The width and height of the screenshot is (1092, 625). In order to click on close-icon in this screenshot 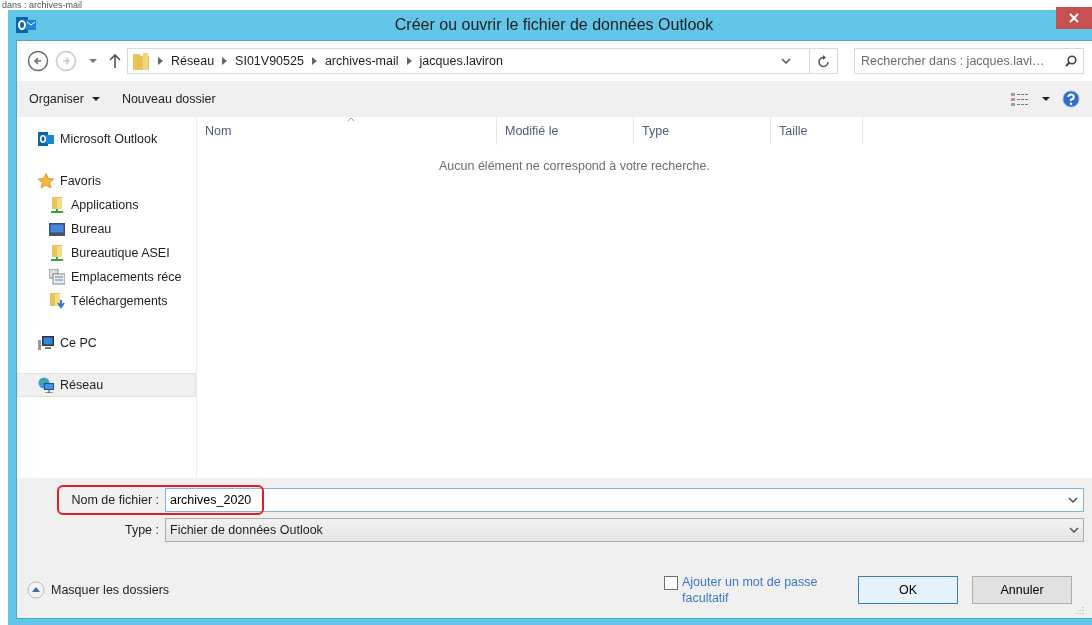, I will do `click(1074, 18)`.